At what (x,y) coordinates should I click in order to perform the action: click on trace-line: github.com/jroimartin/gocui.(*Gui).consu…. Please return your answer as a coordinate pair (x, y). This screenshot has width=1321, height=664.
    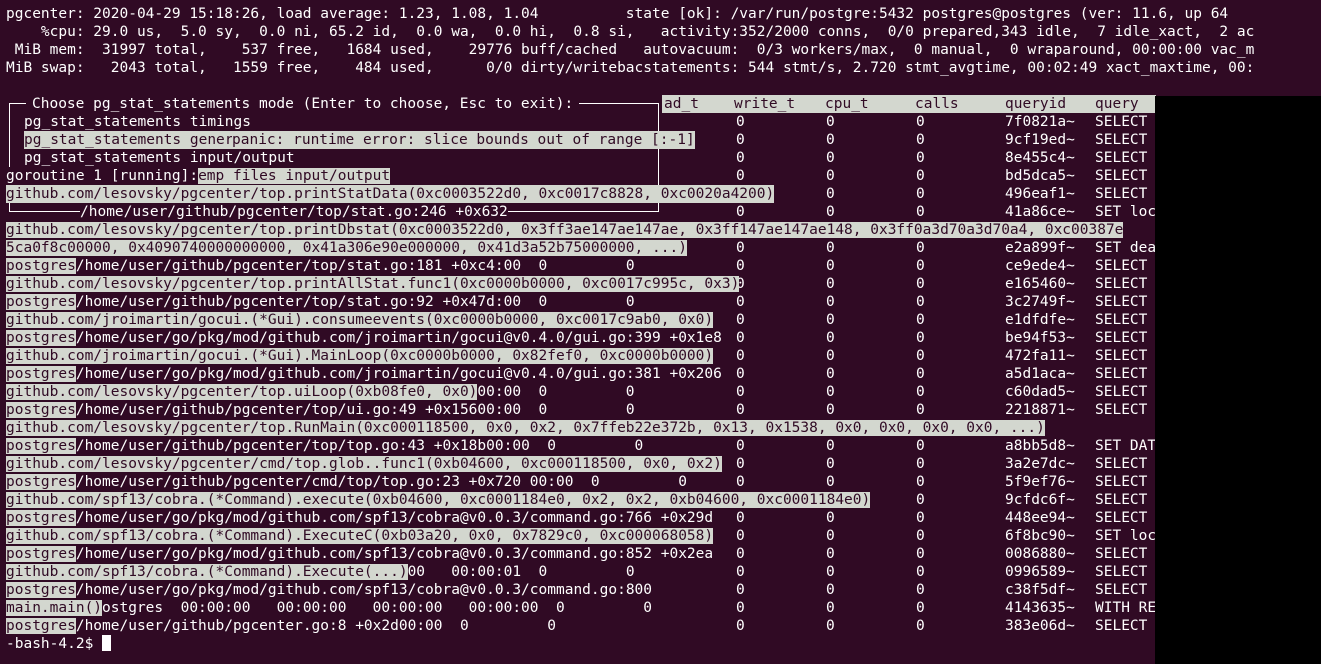
    Looking at the image, I should click on (360, 320).